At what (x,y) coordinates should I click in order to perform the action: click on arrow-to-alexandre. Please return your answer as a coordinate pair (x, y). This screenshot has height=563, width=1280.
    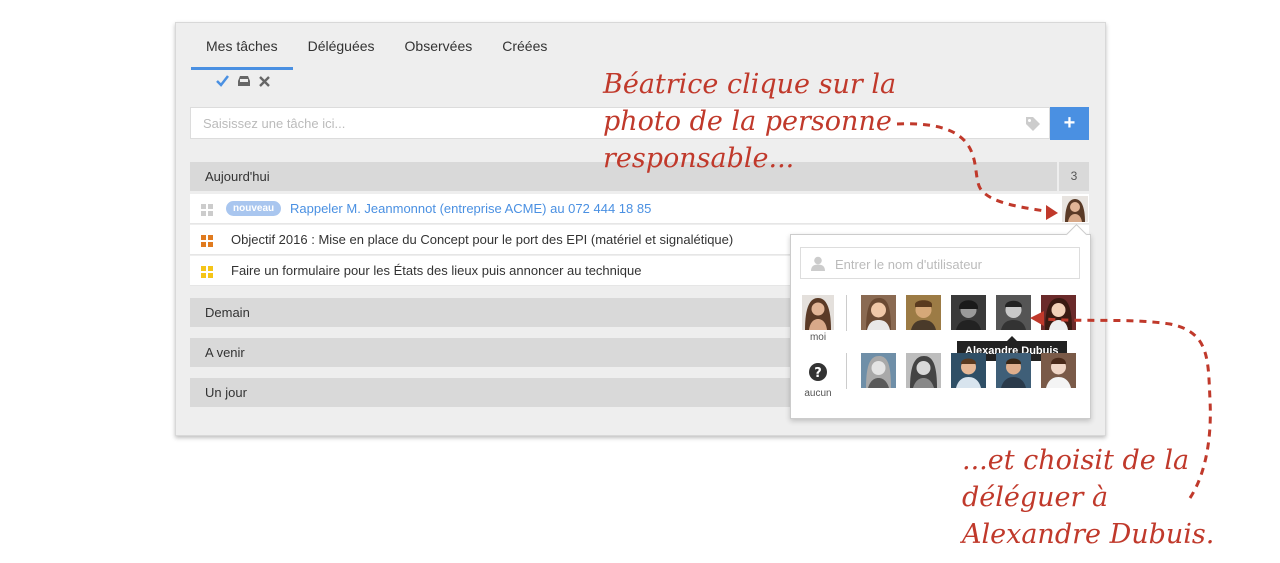
    Looking at the image, I should click on (1128, 408).